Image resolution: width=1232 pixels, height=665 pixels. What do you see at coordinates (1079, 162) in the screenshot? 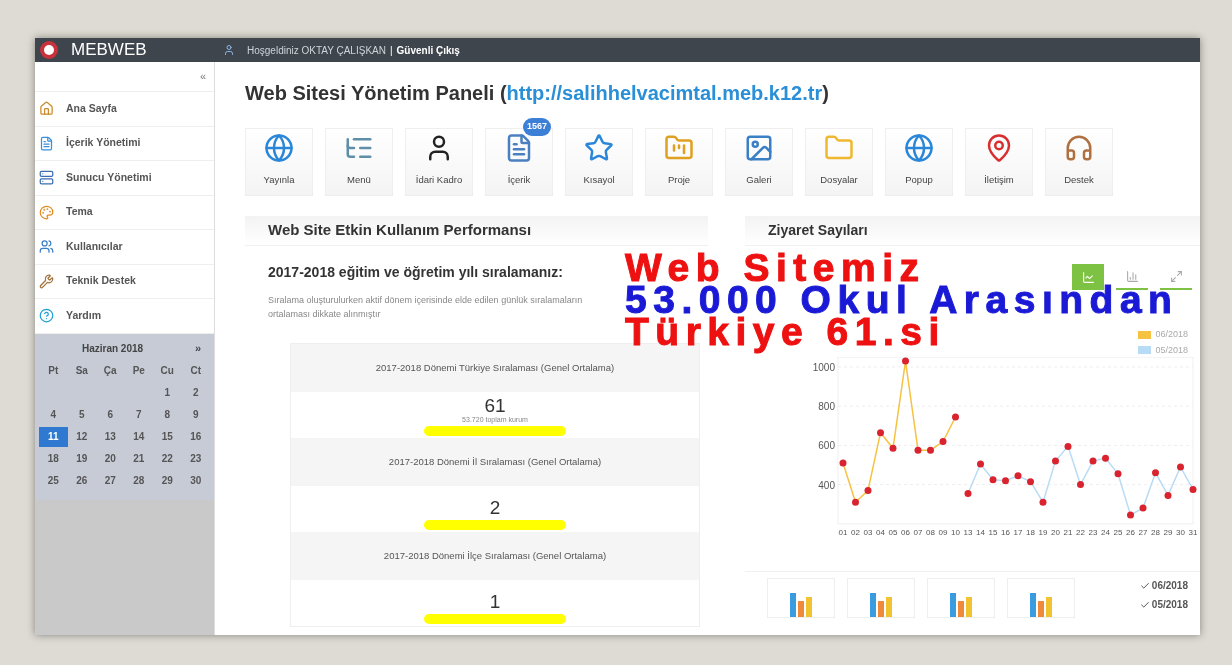
I see `shortcut-tile: Destek` at bounding box center [1079, 162].